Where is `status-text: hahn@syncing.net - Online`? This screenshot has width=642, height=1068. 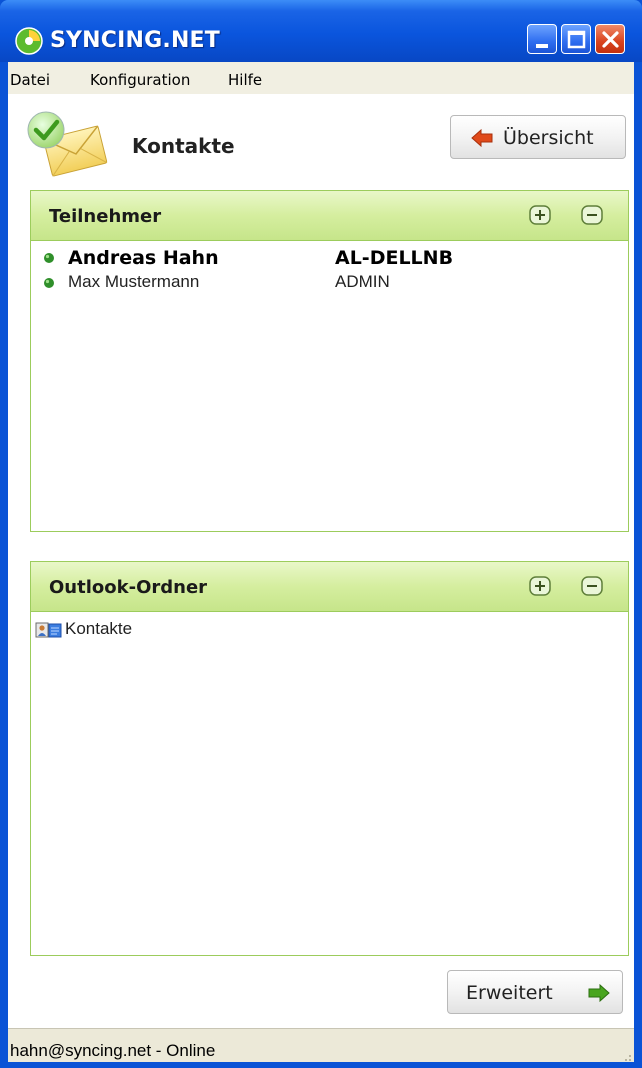
status-text: hahn@syncing.net - Online is located at coordinates (113, 1050).